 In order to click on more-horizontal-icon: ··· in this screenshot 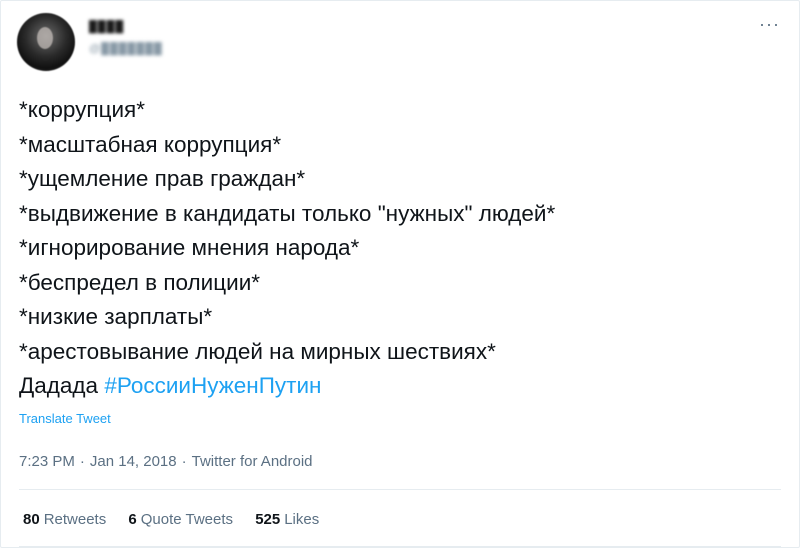, I will do `click(769, 24)`.